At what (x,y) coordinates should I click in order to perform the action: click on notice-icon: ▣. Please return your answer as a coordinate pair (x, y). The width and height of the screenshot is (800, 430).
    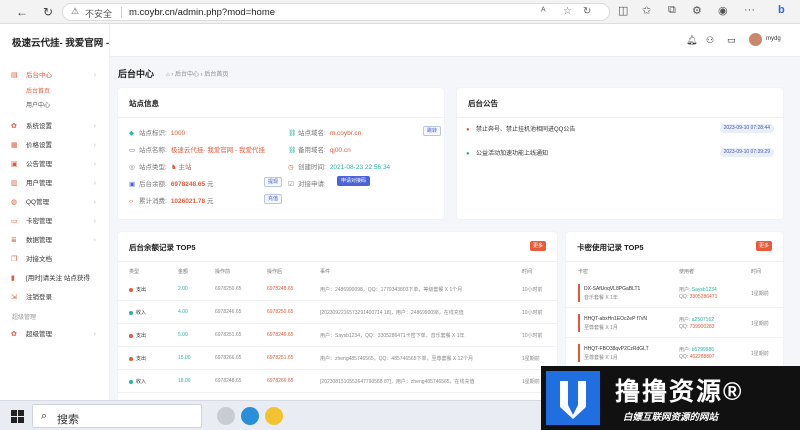
    Looking at the image, I should click on (14, 164).